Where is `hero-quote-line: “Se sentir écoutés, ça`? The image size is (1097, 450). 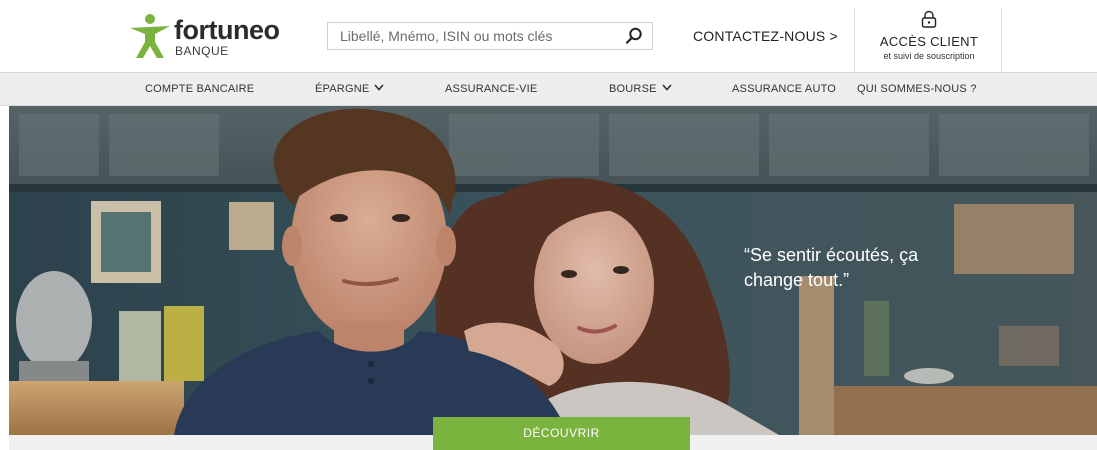
hero-quote-line: “Se sentir écoutés, ça is located at coordinates (831, 255).